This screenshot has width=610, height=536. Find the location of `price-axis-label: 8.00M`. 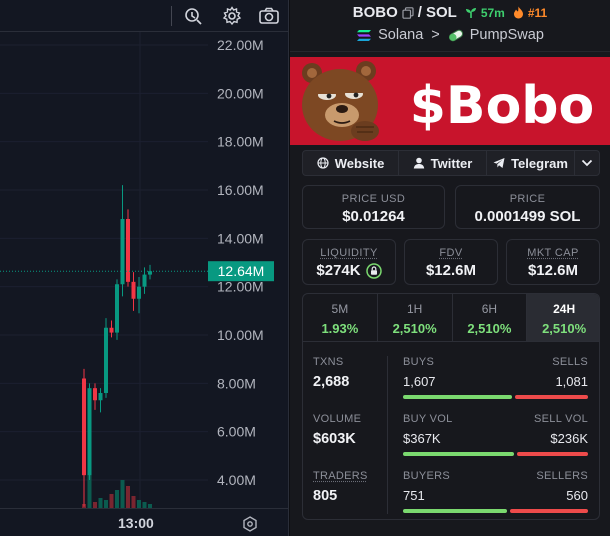

price-axis-label: 8.00M is located at coordinates (236, 383).